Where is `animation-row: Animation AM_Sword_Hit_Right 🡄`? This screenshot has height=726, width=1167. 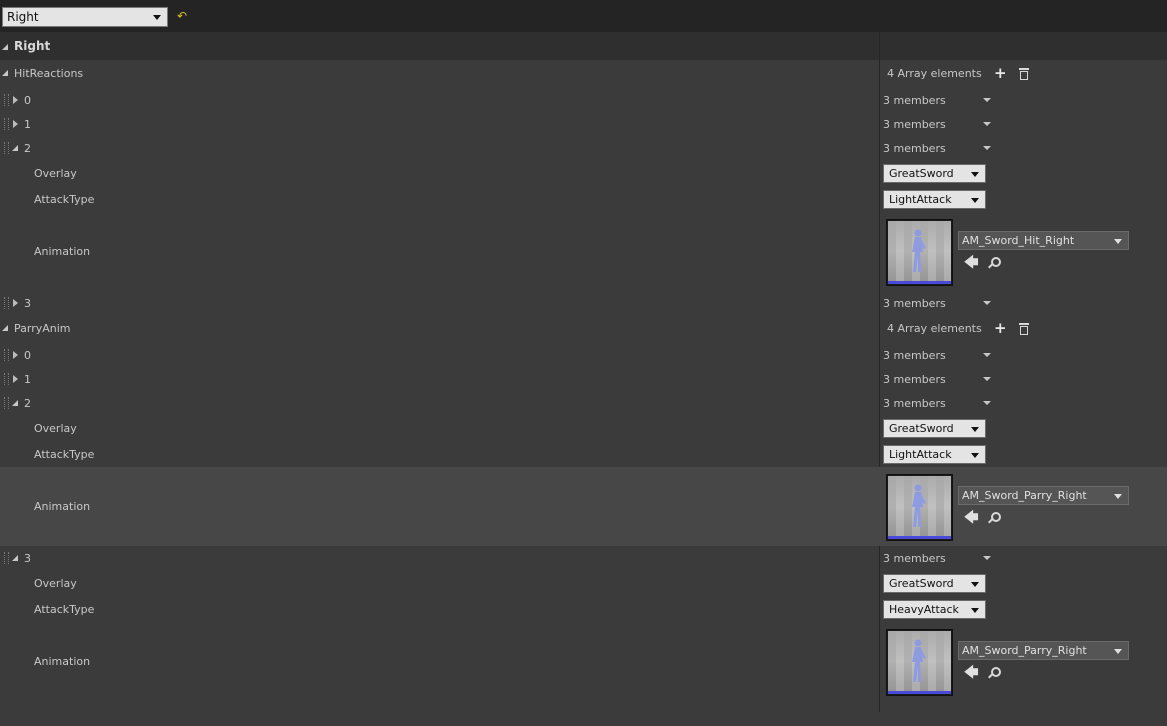
animation-row: Animation AM_Sword_Hit_Right 🡄 is located at coordinates (583, 251).